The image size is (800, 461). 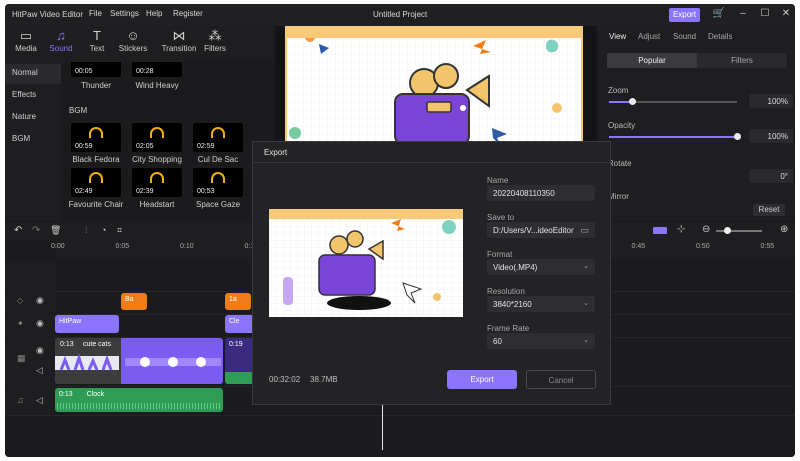 What do you see at coordinates (33, 96) in the screenshot?
I see `category-effects: Effects` at bounding box center [33, 96].